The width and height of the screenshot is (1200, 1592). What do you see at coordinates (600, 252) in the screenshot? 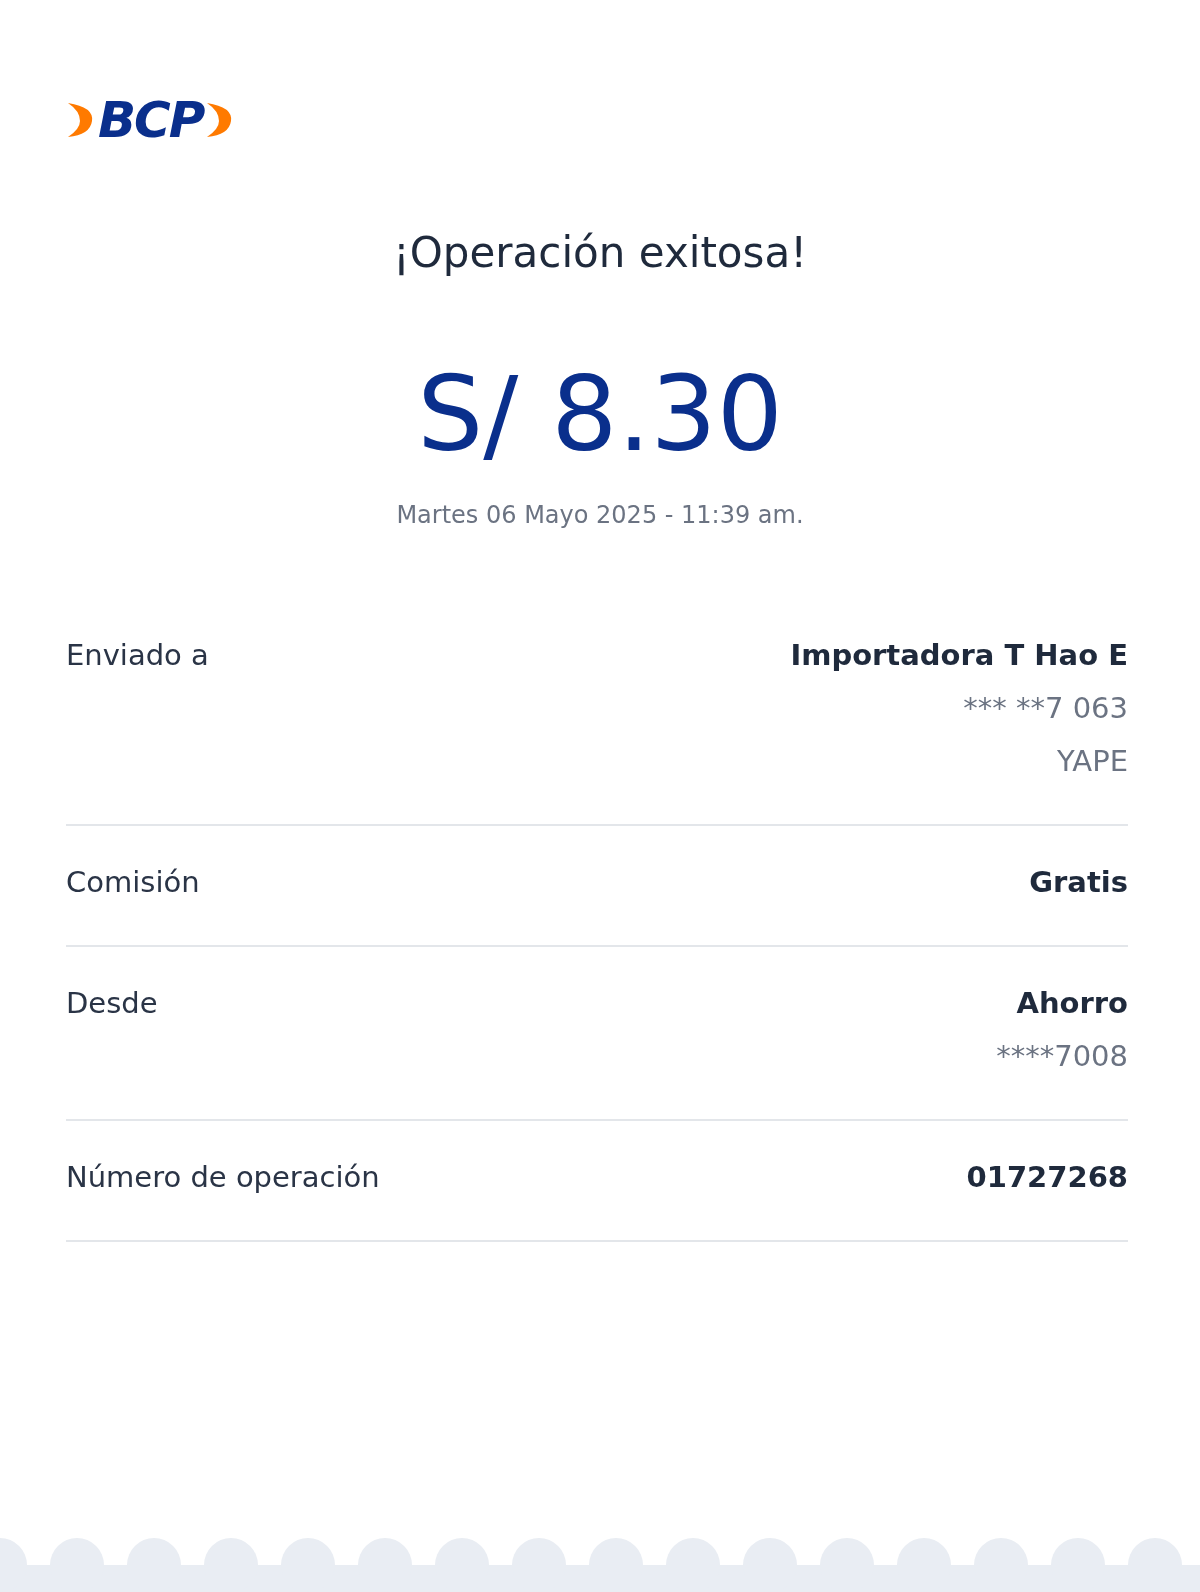
I see `success-title: ¡Operación exitosa!` at bounding box center [600, 252].